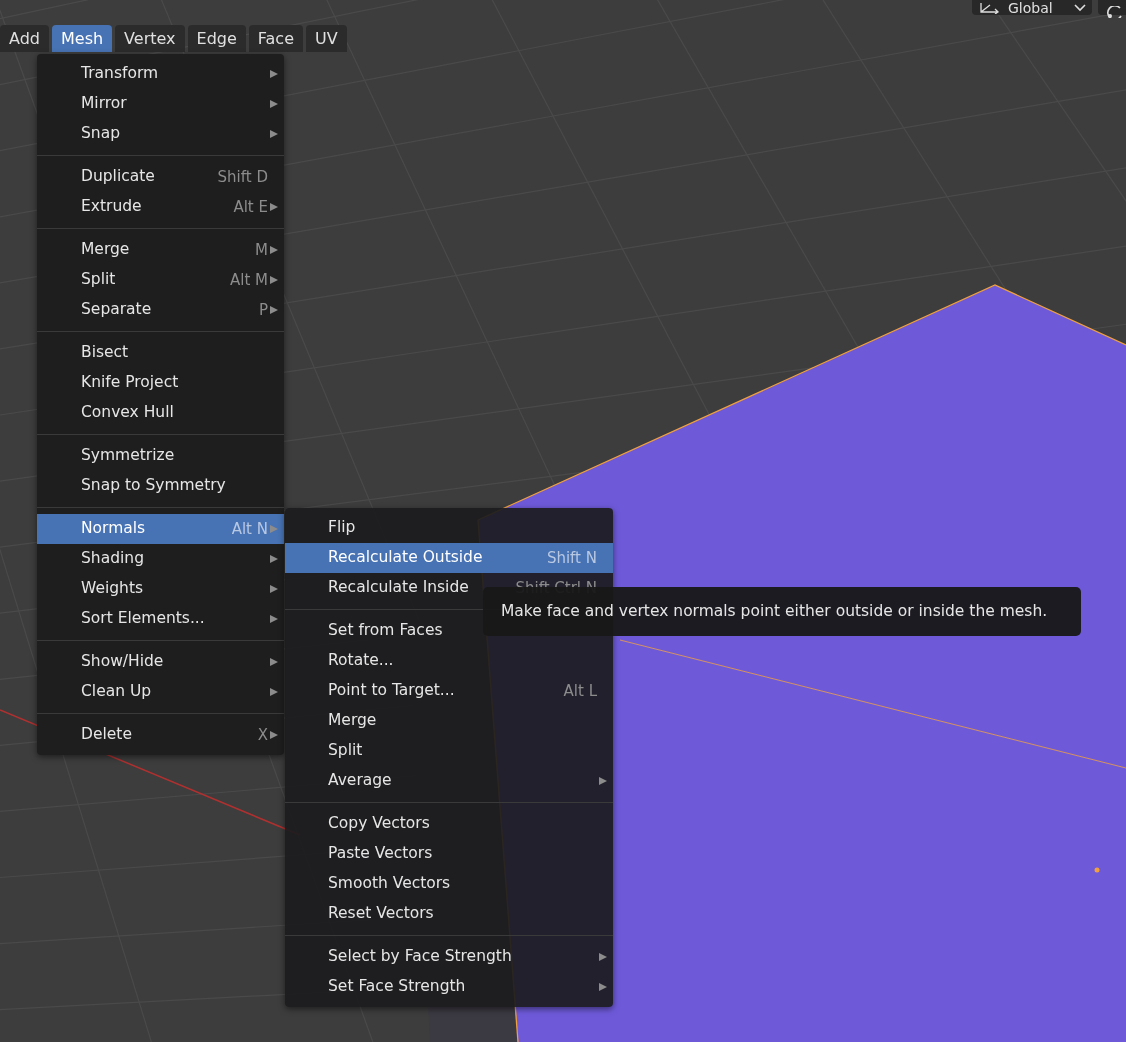 This screenshot has height=1042, width=1126. I want to click on shortcut-label: Alt N, so click(249, 529).